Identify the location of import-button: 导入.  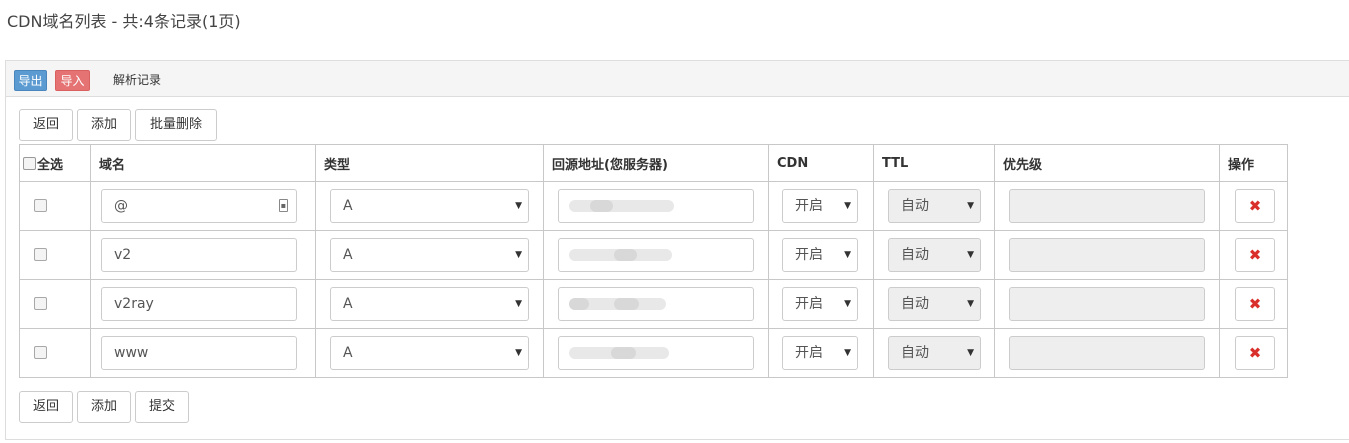
(72, 80).